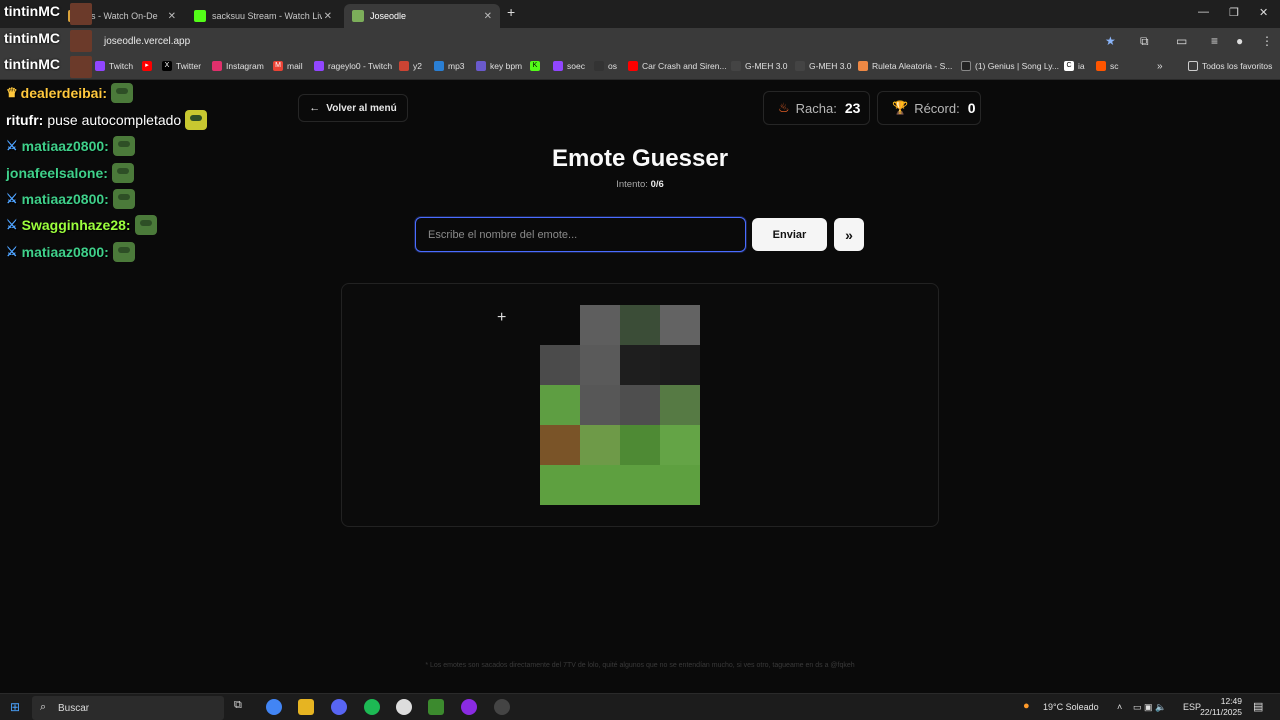  What do you see at coordinates (599, 66) in the screenshot?
I see `os-icon` at bounding box center [599, 66].